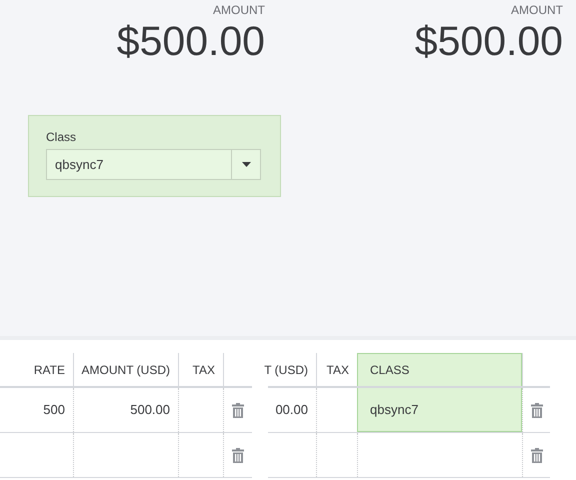 This screenshot has width=576, height=480. Describe the element at coordinates (153, 164) in the screenshot. I see `class-dropdown: qbsync7` at that location.